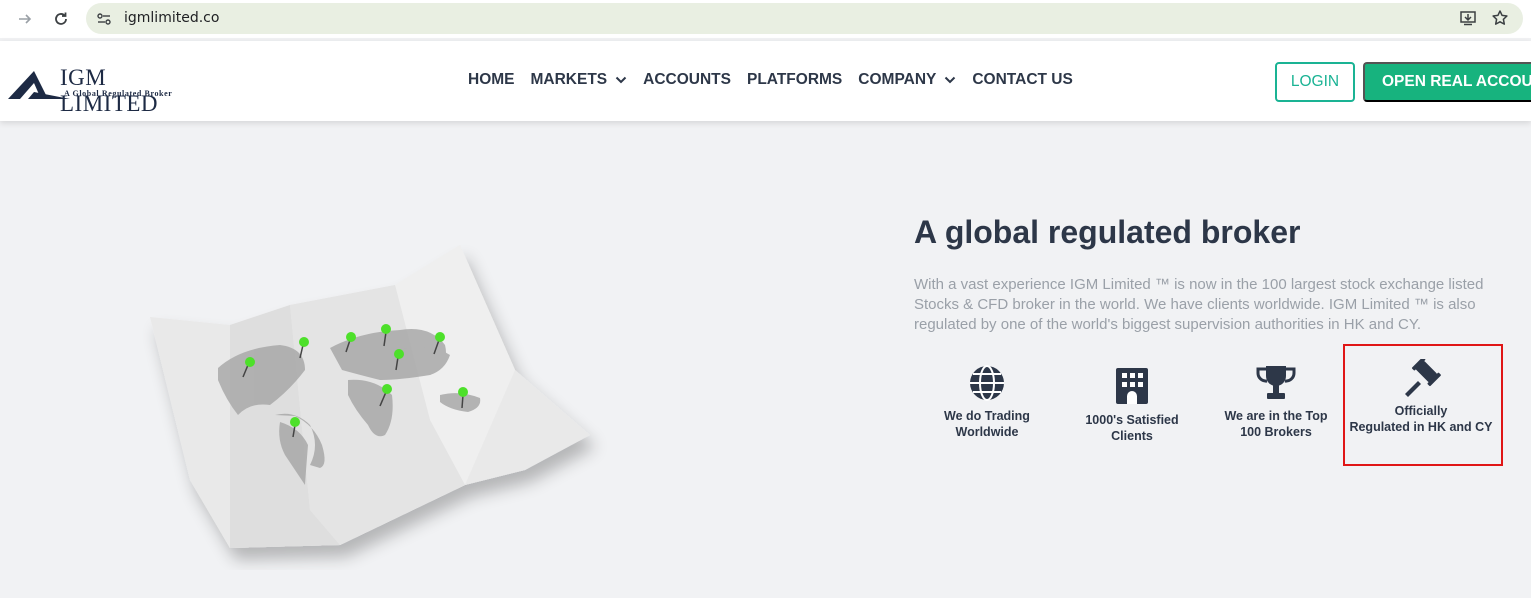 This screenshot has height=598, width=1531. What do you see at coordinates (104, 19) in the screenshot?
I see `site-info-icon` at bounding box center [104, 19].